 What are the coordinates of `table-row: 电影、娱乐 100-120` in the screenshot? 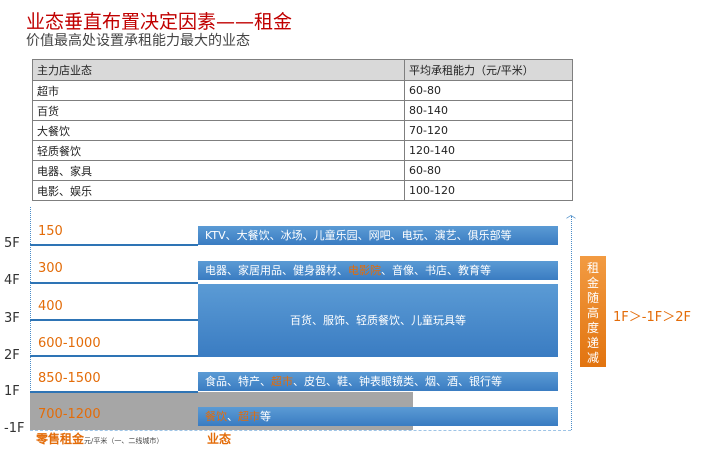 It's located at (302, 190).